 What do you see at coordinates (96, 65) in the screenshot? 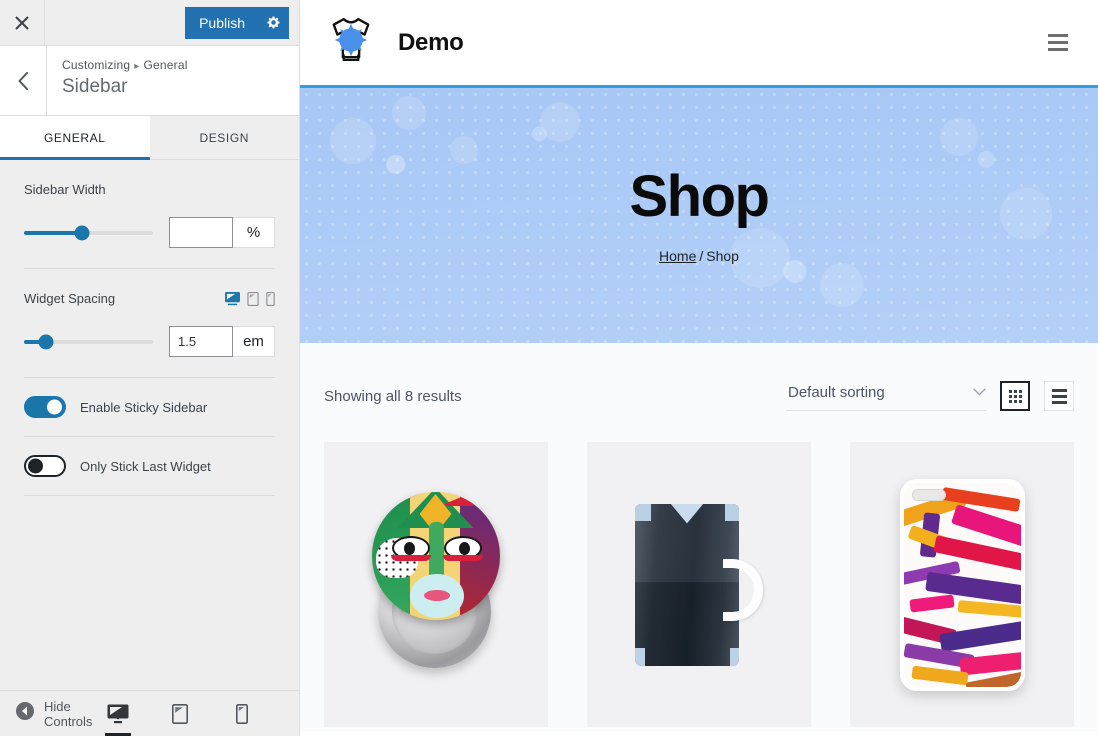
I see `breadcrumb-root: Customizing` at bounding box center [96, 65].